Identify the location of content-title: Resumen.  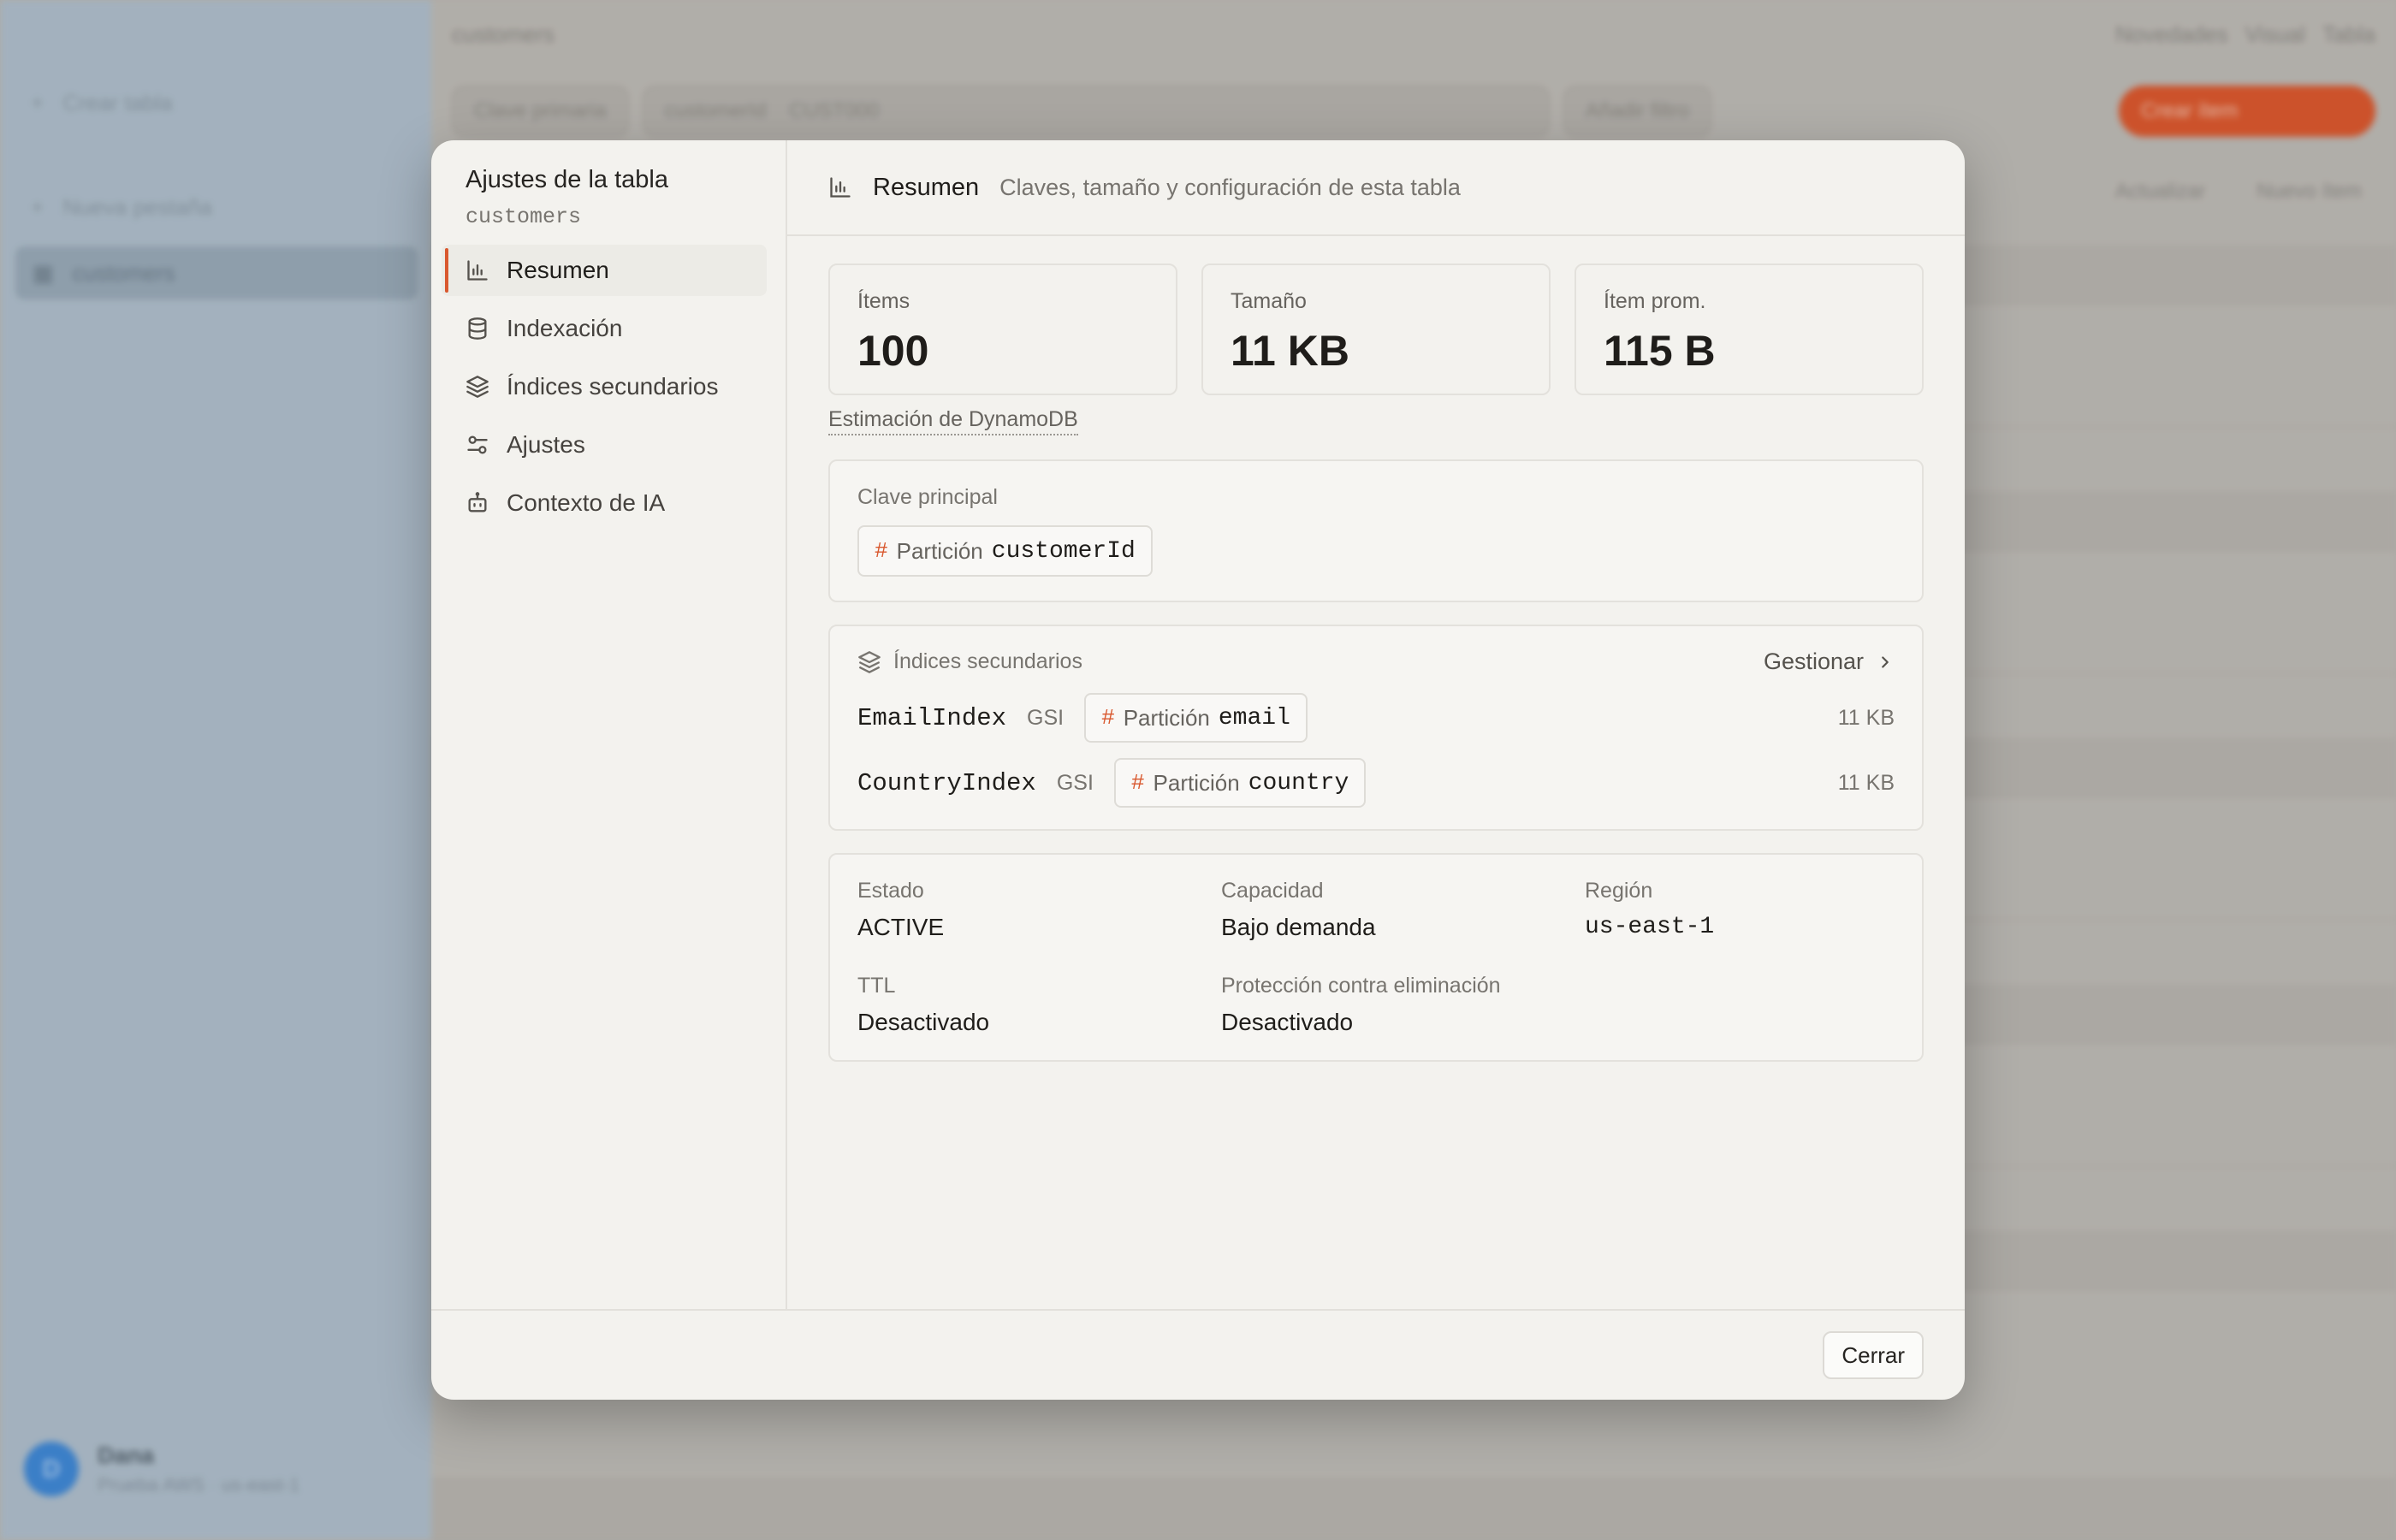
(927, 187).